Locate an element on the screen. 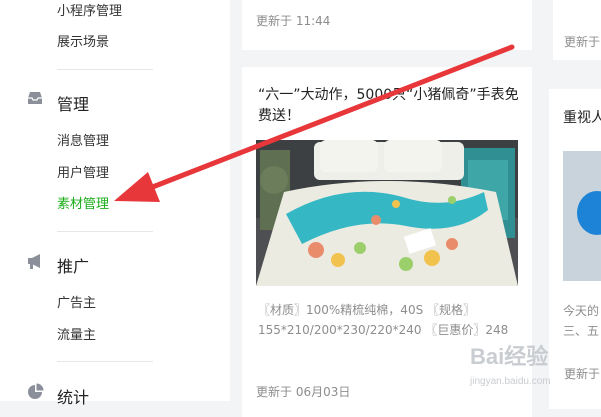  watermark-url: jingyan.baidu.com is located at coordinates (510, 381).